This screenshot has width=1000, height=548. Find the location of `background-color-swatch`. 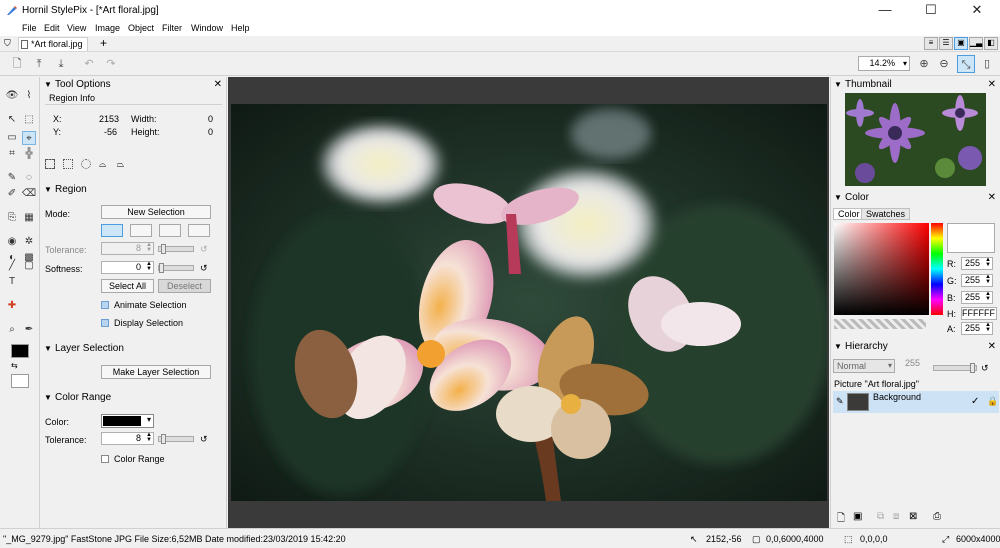

background-color-swatch is located at coordinates (20, 381).